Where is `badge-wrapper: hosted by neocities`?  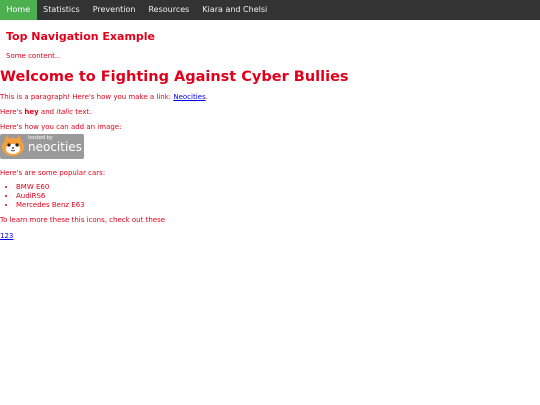
badge-wrapper: hosted by neocities is located at coordinates (270, 148).